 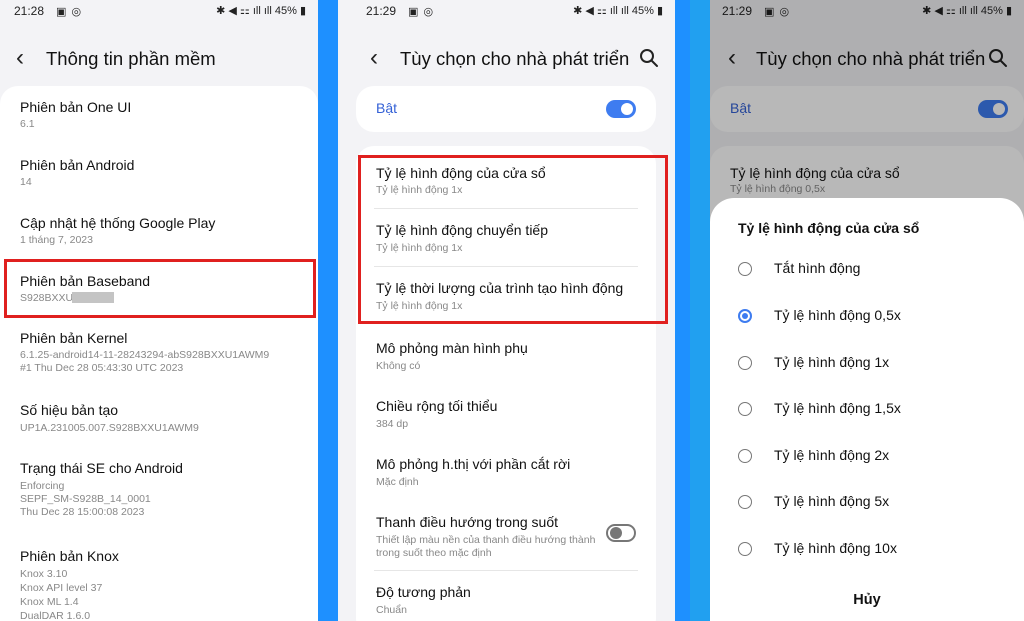 What do you see at coordinates (29, 11) in the screenshot?
I see `status-time: 21:28` at bounding box center [29, 11].